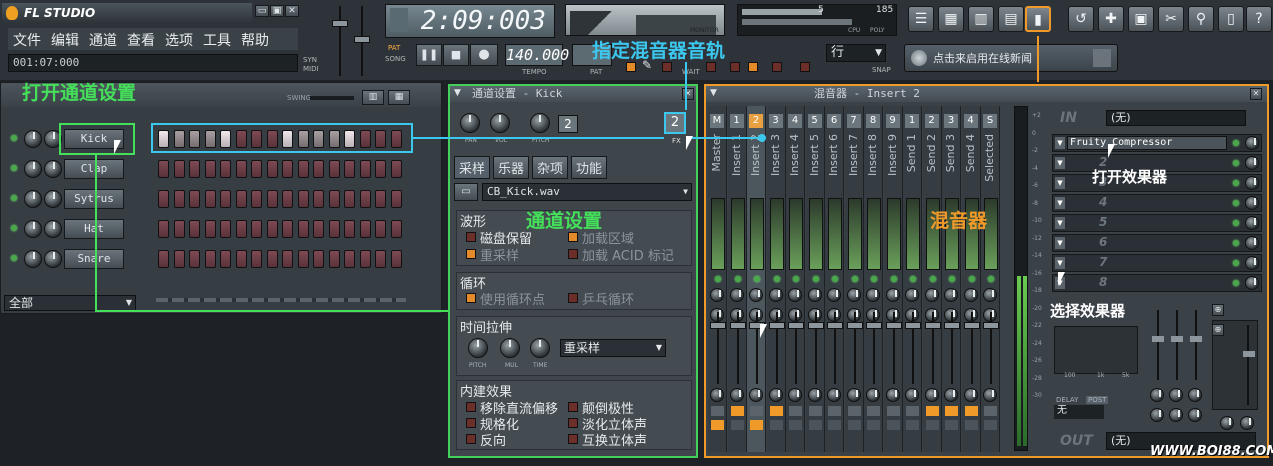 This screenshot has width=1273, height=466. Describe the element at coordinates (271, 233) in the screenshot. I see `green-callout-line` at that location.